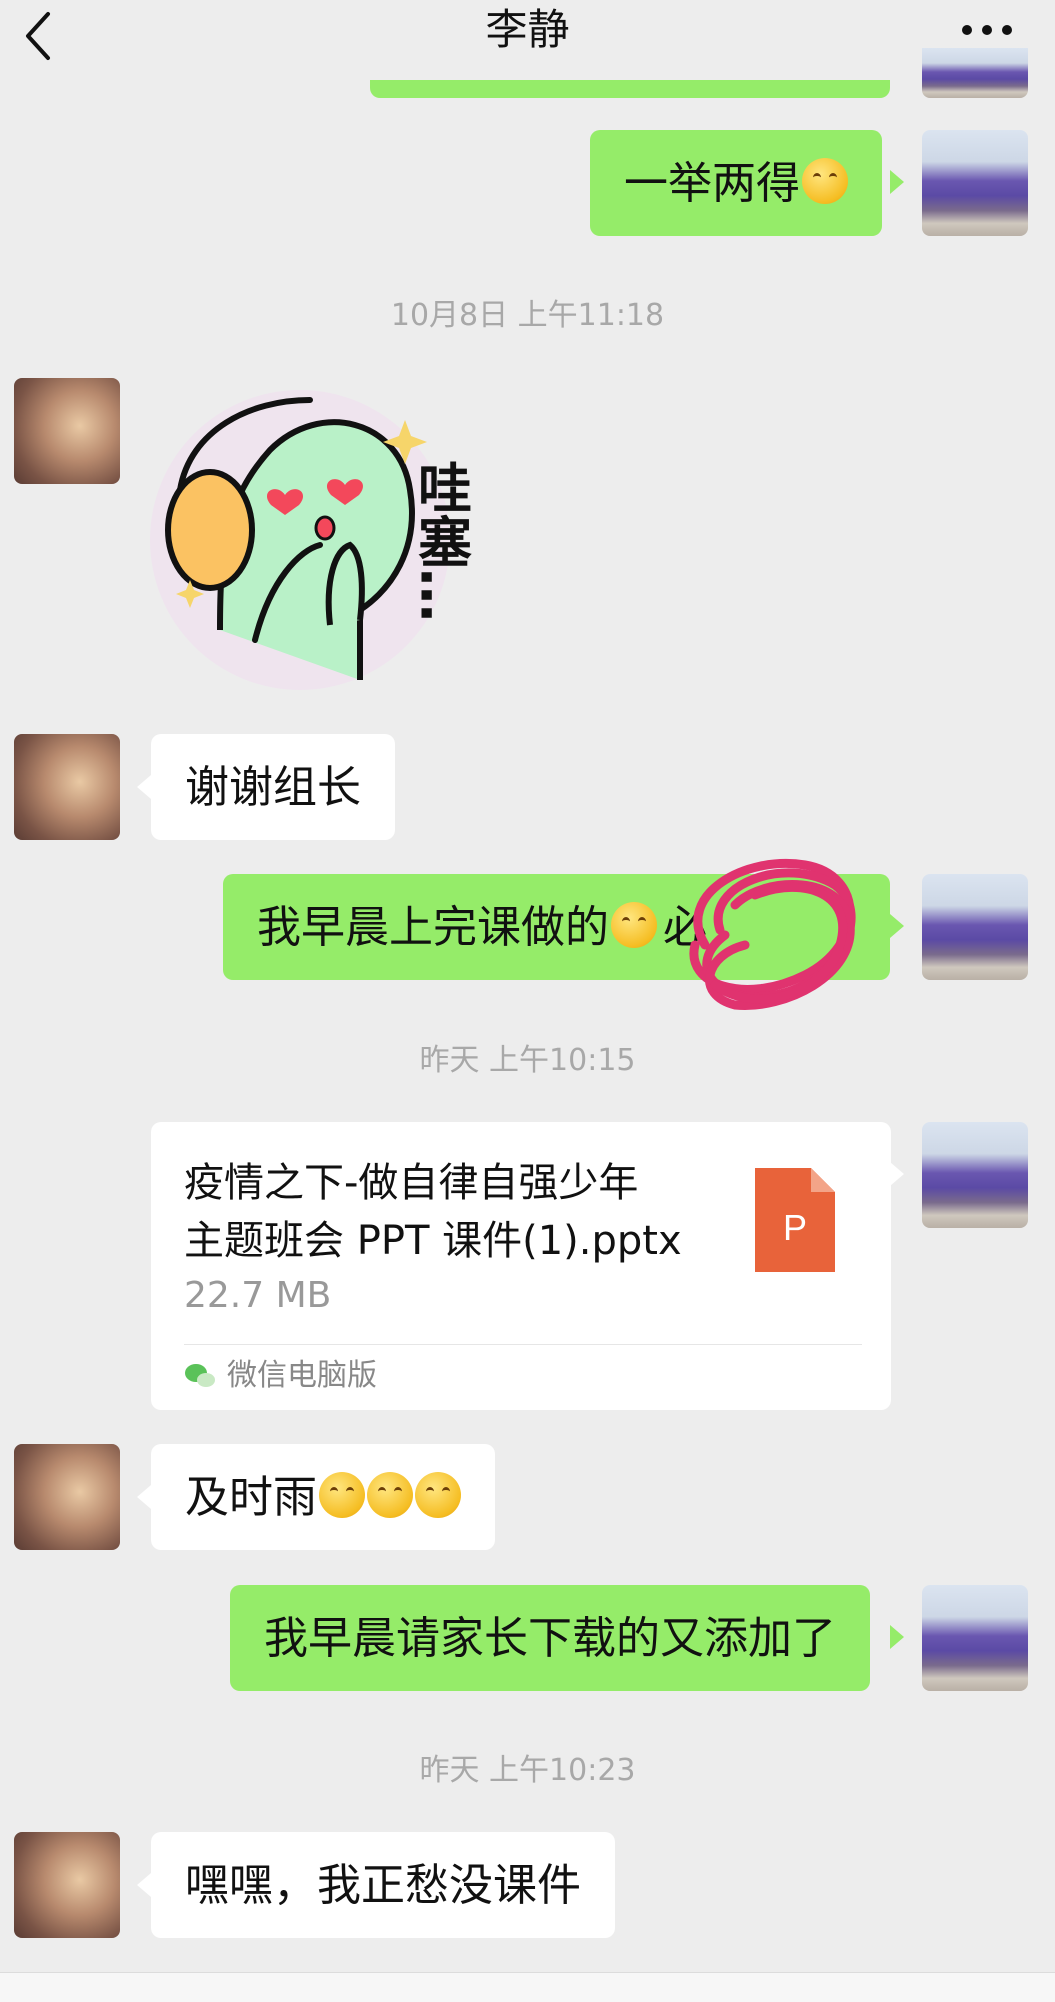 The height and width of the screenshot is (2002, 1055). What do you see at coordinates (795, 1227) in the screenshot?
I see `ppt-icon-letter: P` at bounding box center [795, 1227].